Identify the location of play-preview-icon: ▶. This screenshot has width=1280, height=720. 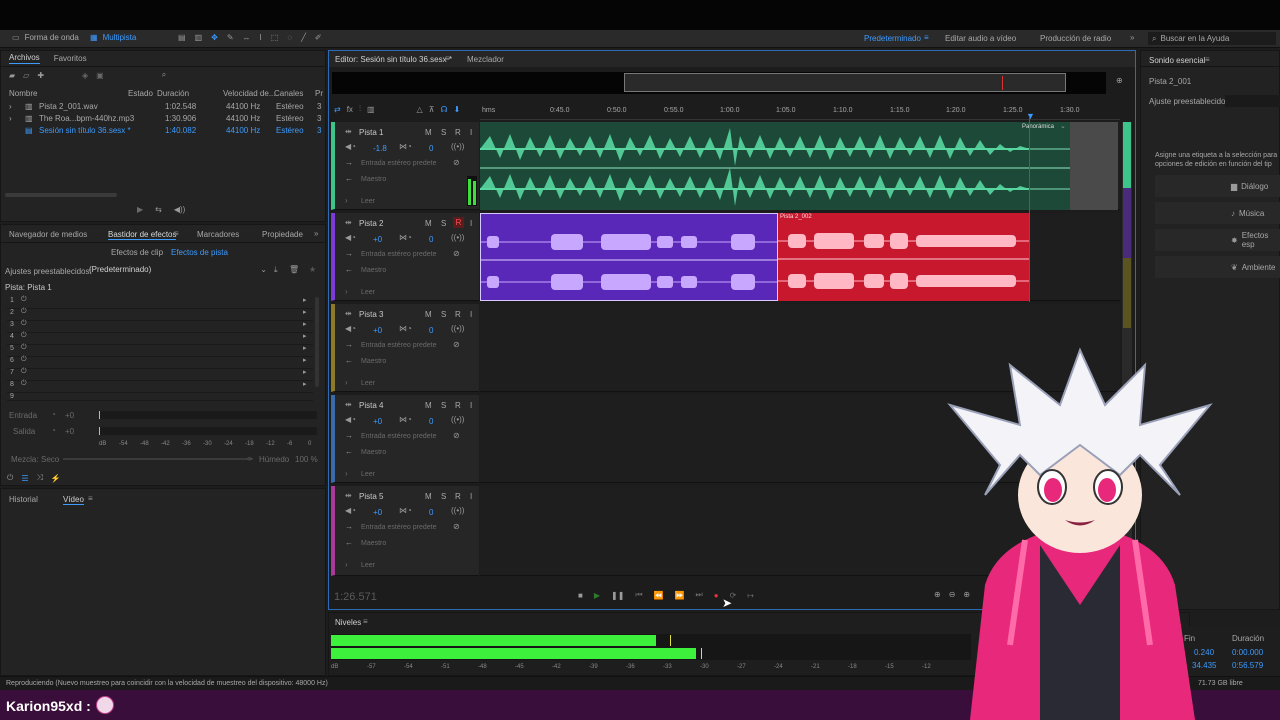
(140, 209).